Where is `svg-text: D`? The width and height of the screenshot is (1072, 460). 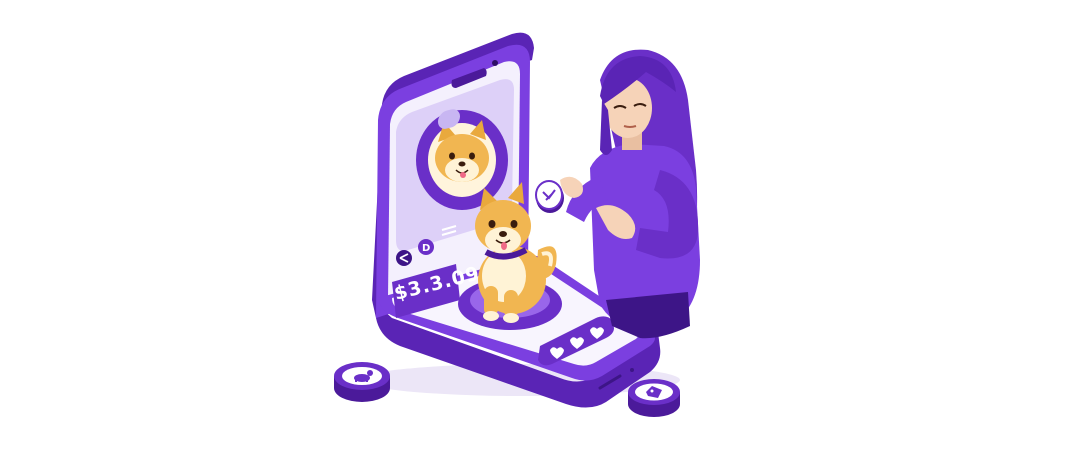
svg-text: D is located at coordinates (426, 248).